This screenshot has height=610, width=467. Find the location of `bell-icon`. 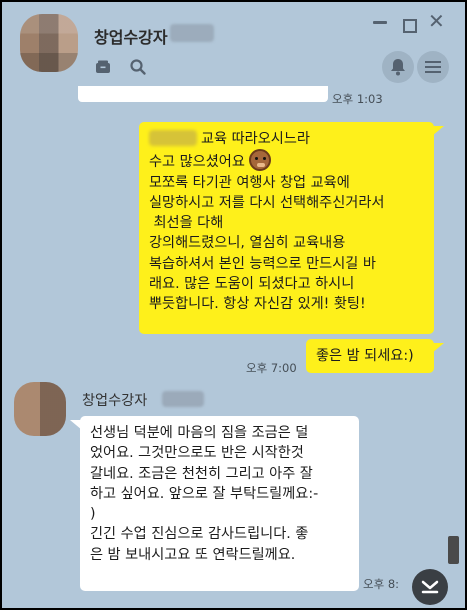

bell-icon is located at coordinates (398, 67).